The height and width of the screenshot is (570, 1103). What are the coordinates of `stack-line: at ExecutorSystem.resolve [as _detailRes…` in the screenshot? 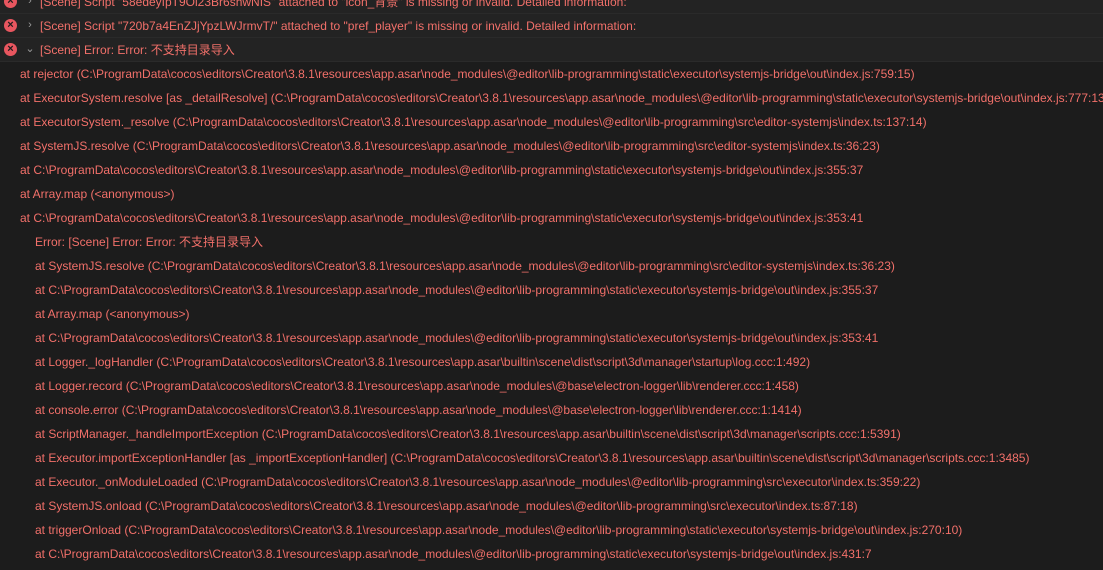 It's located at (561, 98).